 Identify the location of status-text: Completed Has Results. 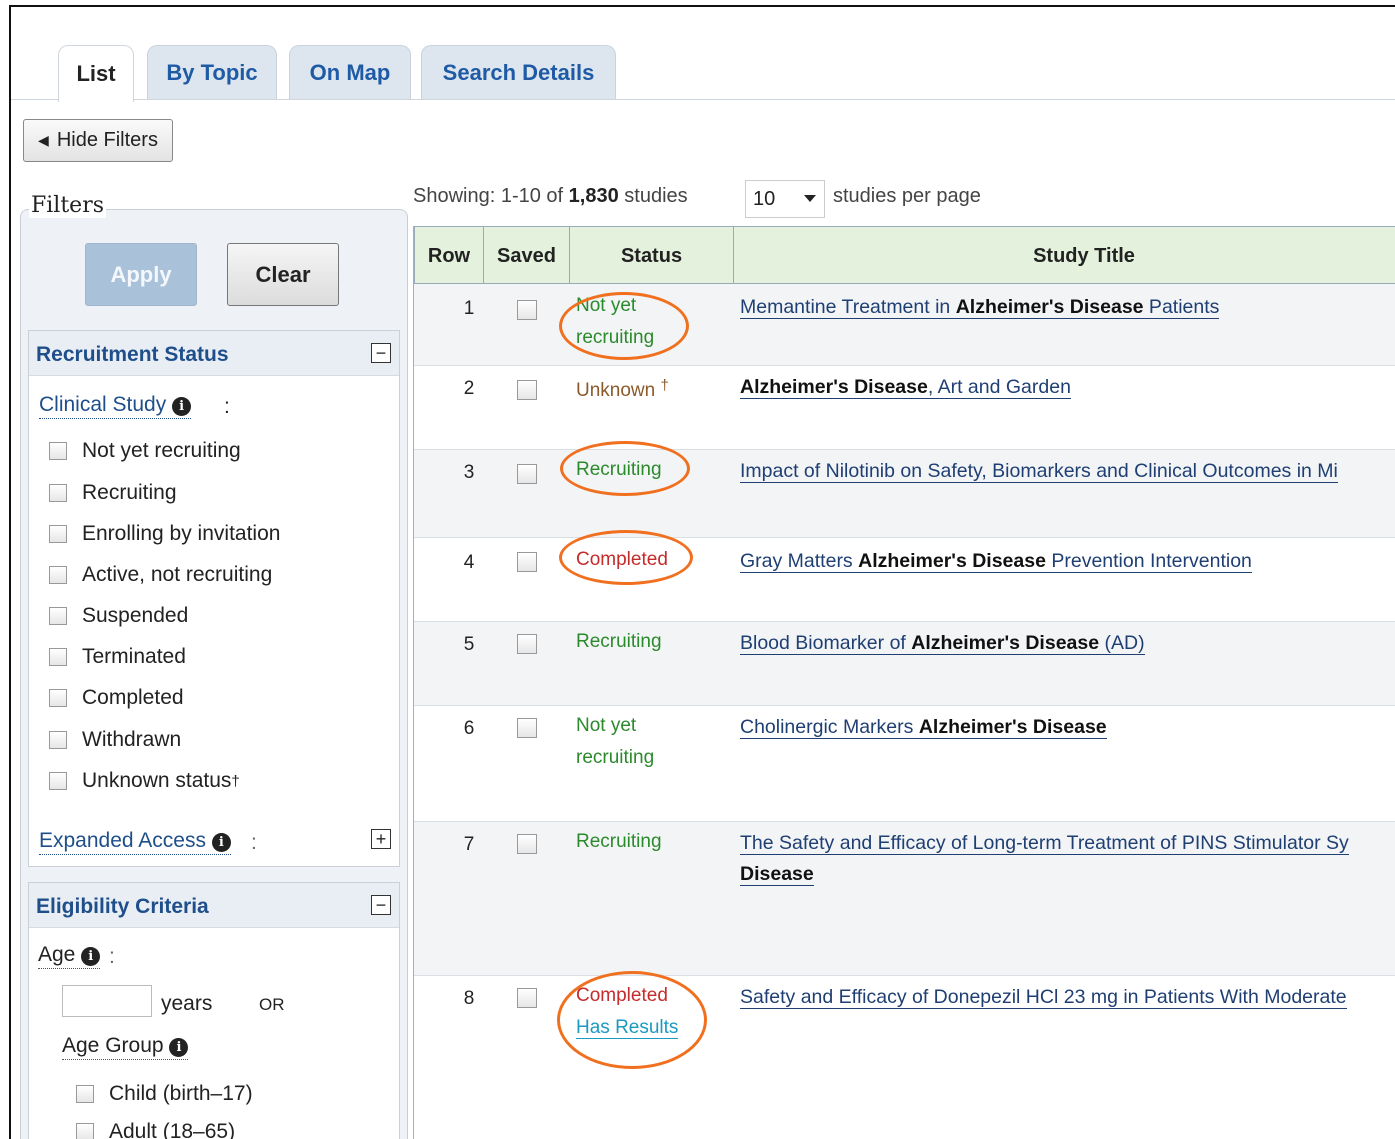
(627, 1012).